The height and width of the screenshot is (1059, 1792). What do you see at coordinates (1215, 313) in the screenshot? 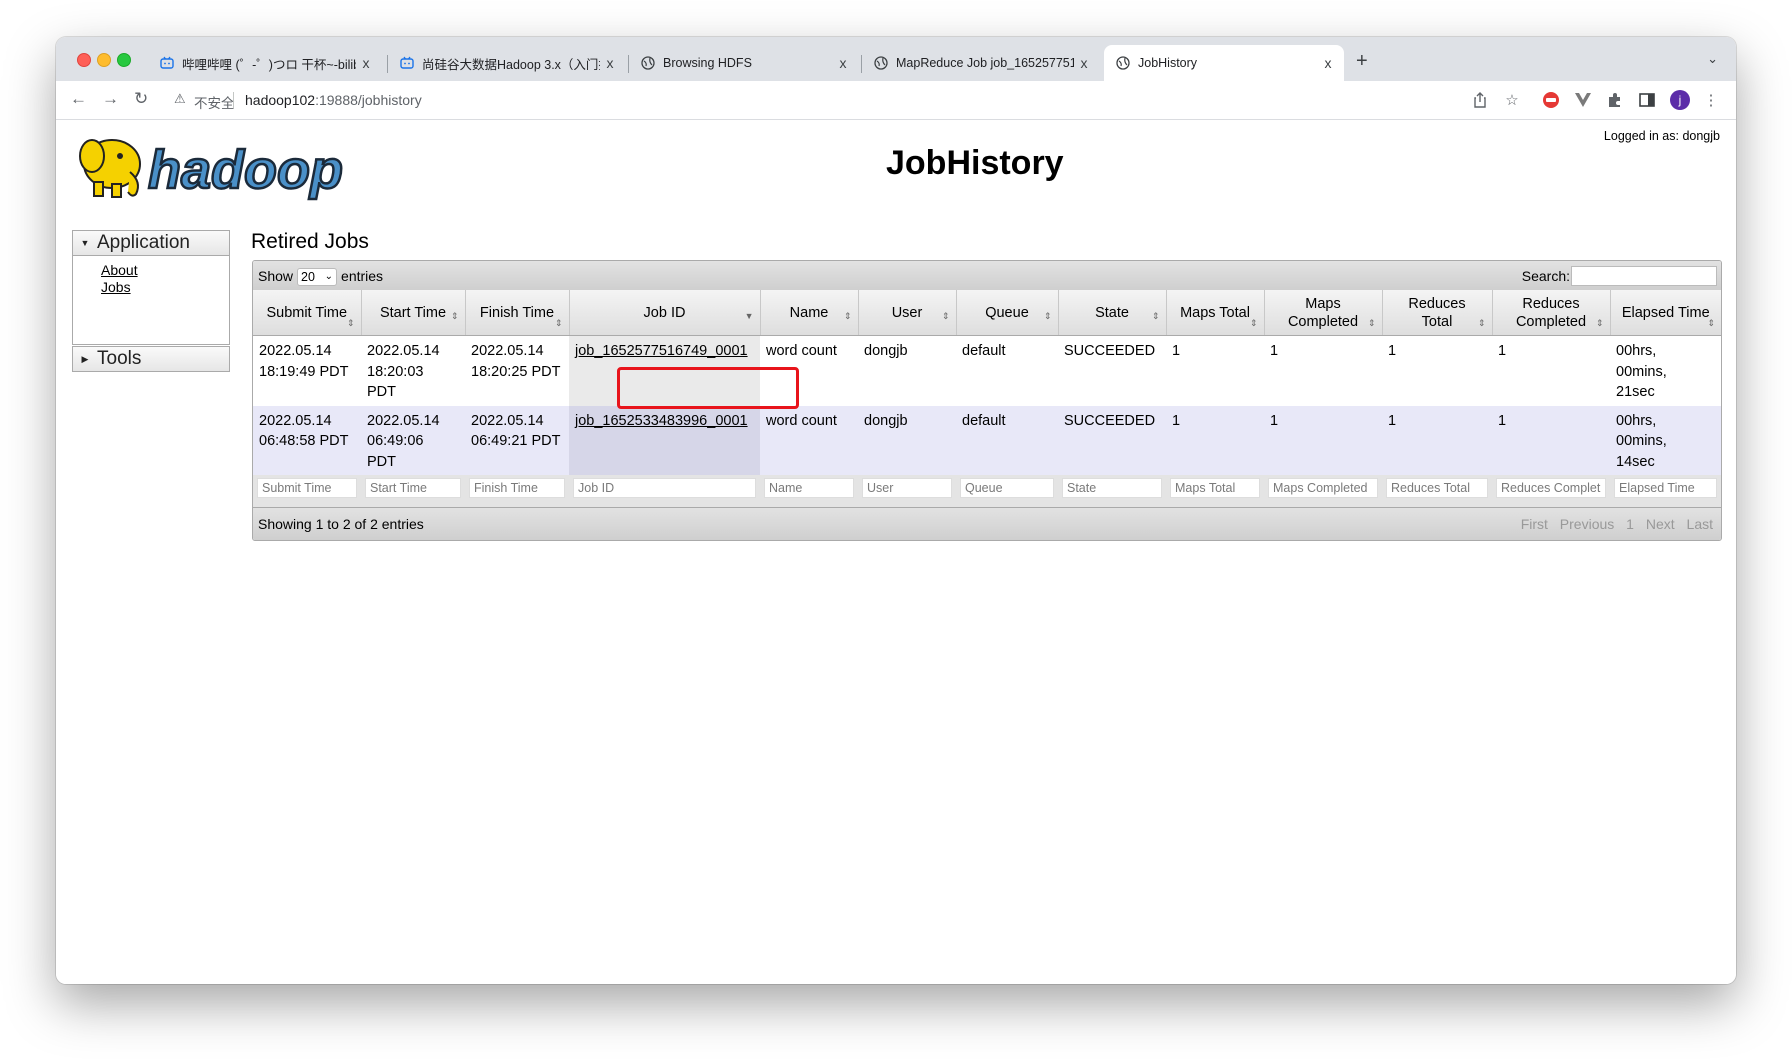
I see `column-header-maps-total: Maps Total ⇕` at bounding box center [1215, 313].